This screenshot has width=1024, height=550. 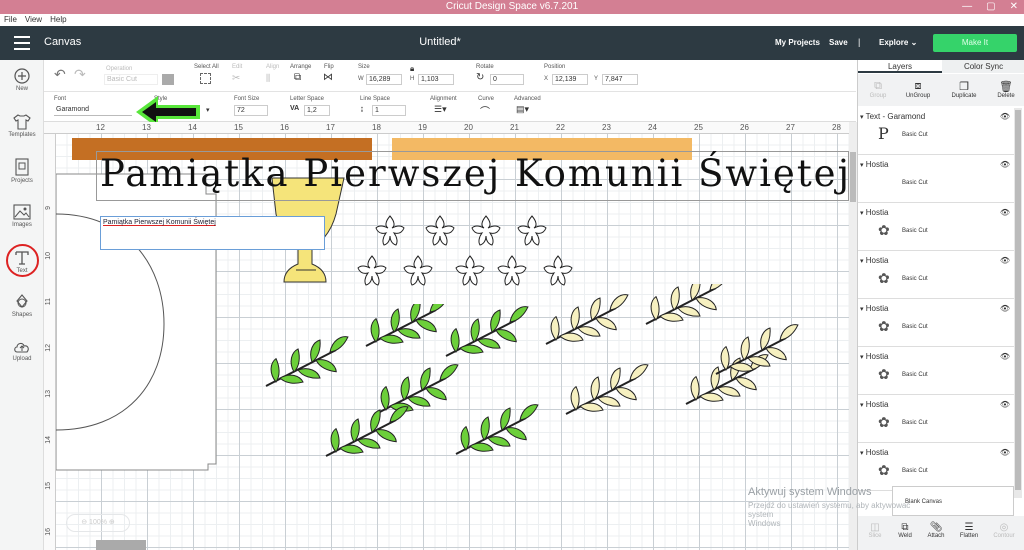 I want to click on line-space-input: 1, so click(x=389, y=110).